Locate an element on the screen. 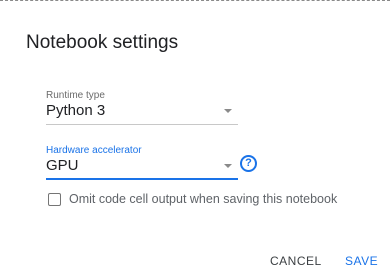 The height and width of the screenshot is (279, 390). cancel-button: CANCEL is located at coordinates (296, 261).